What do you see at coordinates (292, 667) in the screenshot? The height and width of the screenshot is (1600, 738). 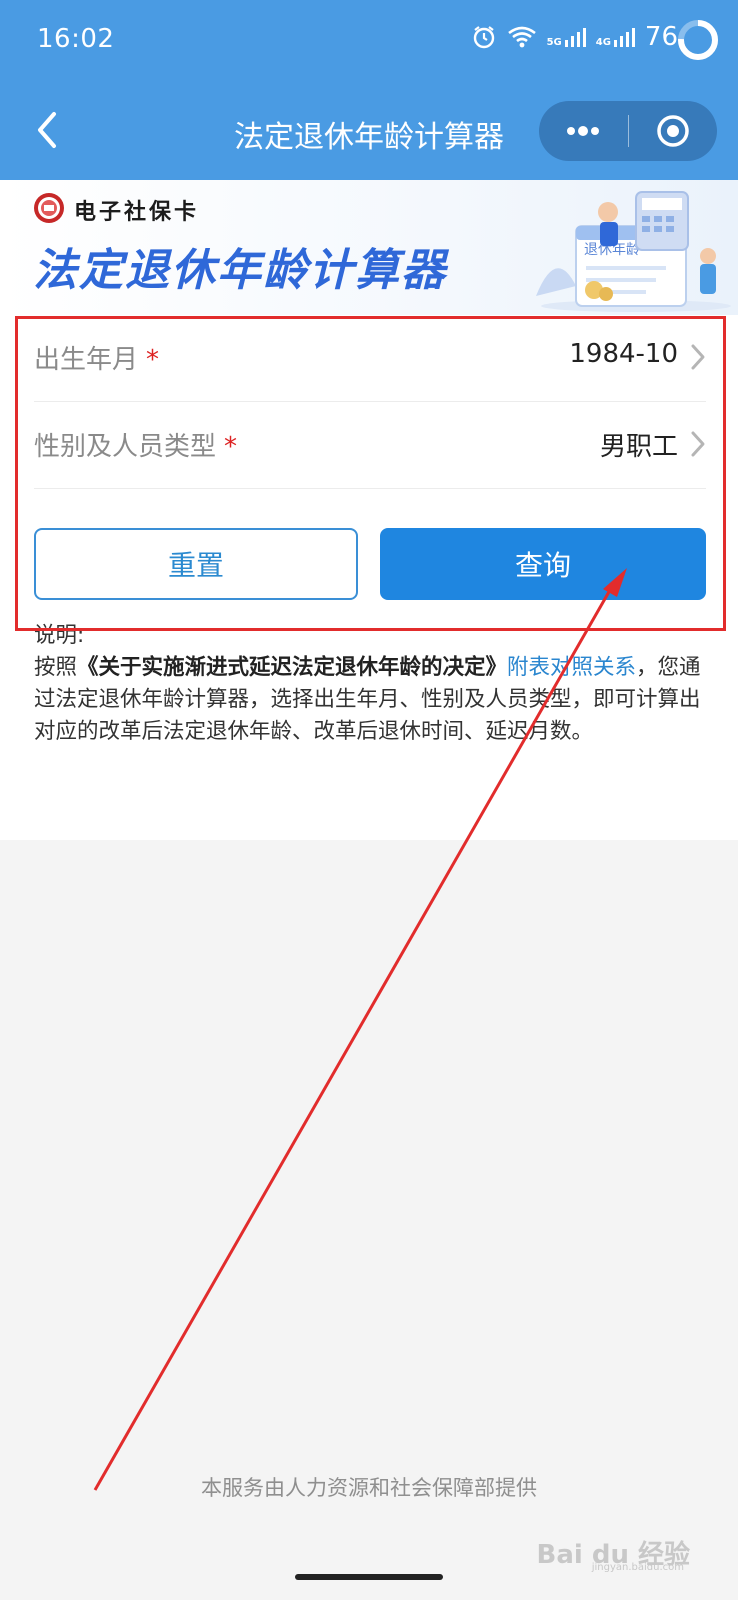 I see `decision-title: 《关于实施渐进式延迟法定退休年龄的决定》` at bounding box center [292, 667].